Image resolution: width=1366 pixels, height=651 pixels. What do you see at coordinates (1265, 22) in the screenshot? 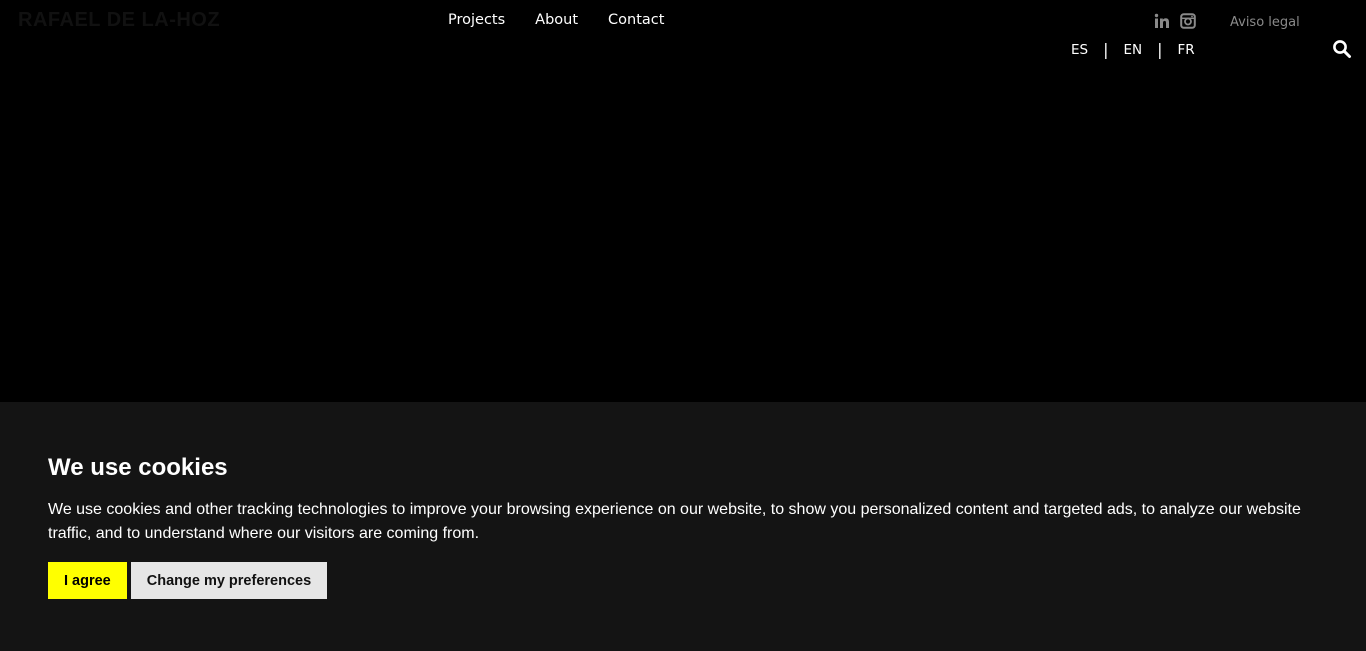
I see `legal-notice-link: Aviso legal` at bounding box center [1265, 22].